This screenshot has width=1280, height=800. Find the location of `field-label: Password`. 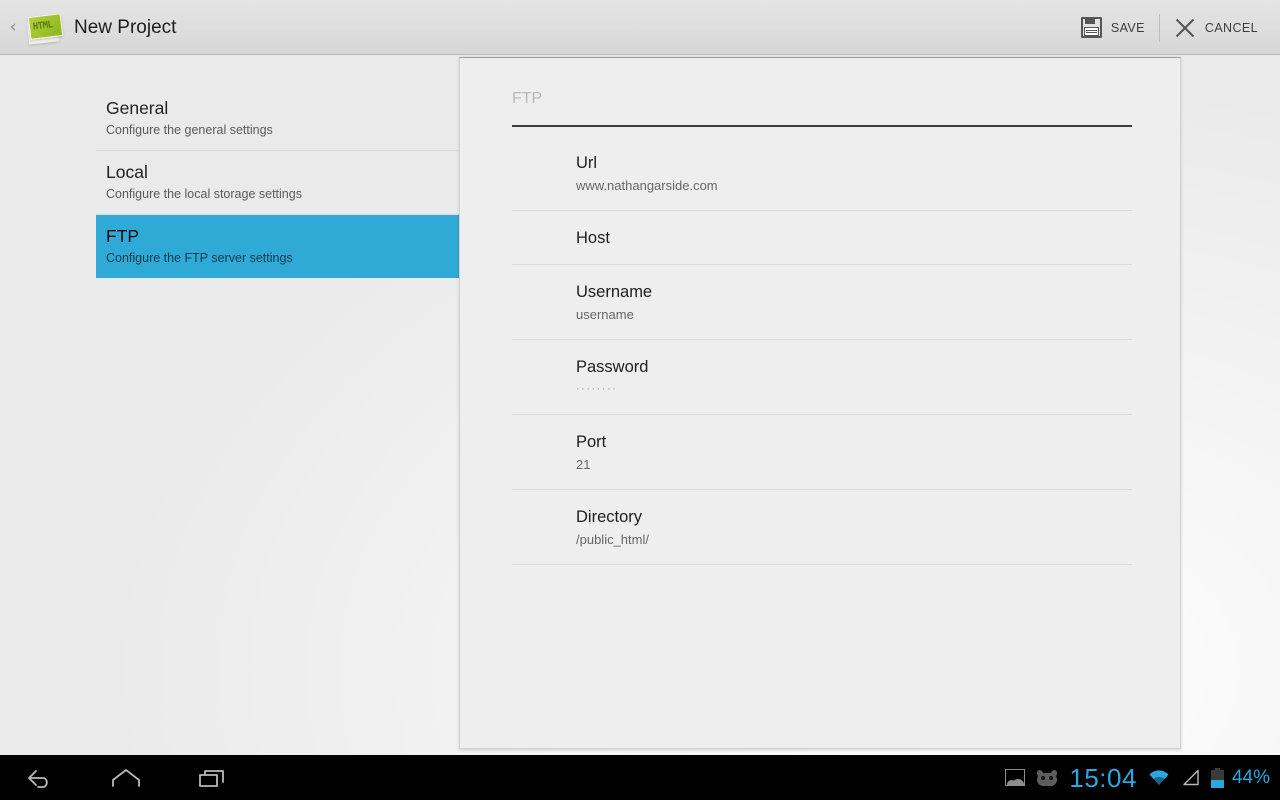

field-label: Password is located at coordinates (612, 367).